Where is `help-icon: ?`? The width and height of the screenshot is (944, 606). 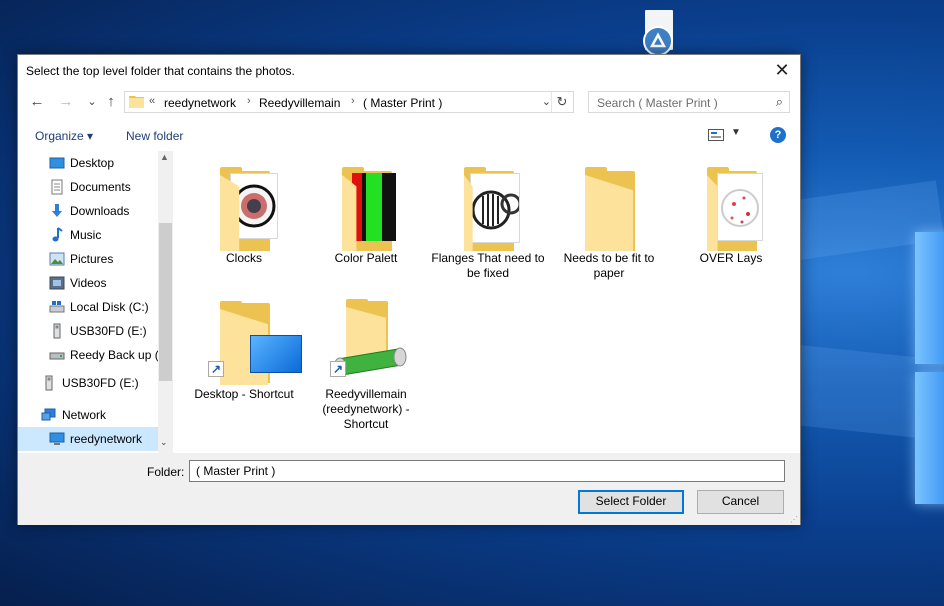
help-icon: ? is located at coordinates (778, 135).